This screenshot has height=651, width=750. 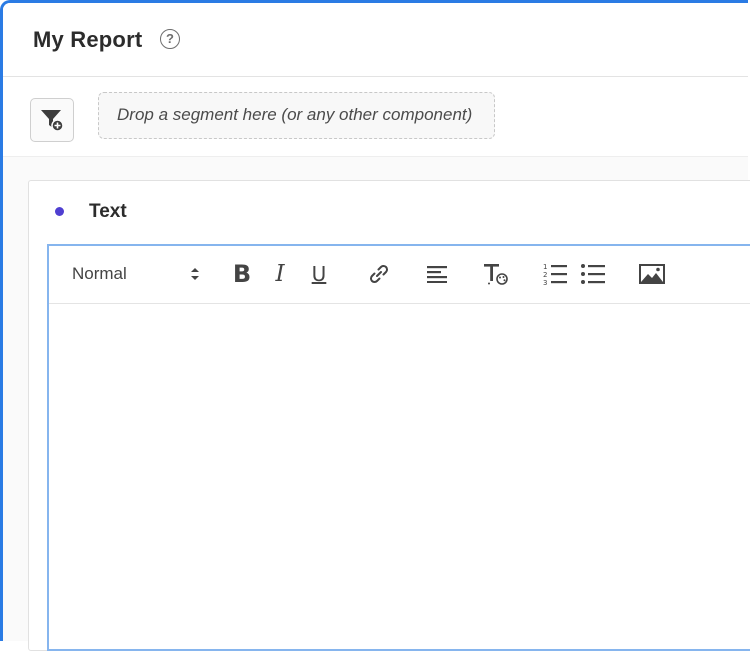 What do you see at coordinates (99, 273) in the screenshot?
I see `format-select-value: Normal` at bounding box center [99, 273].